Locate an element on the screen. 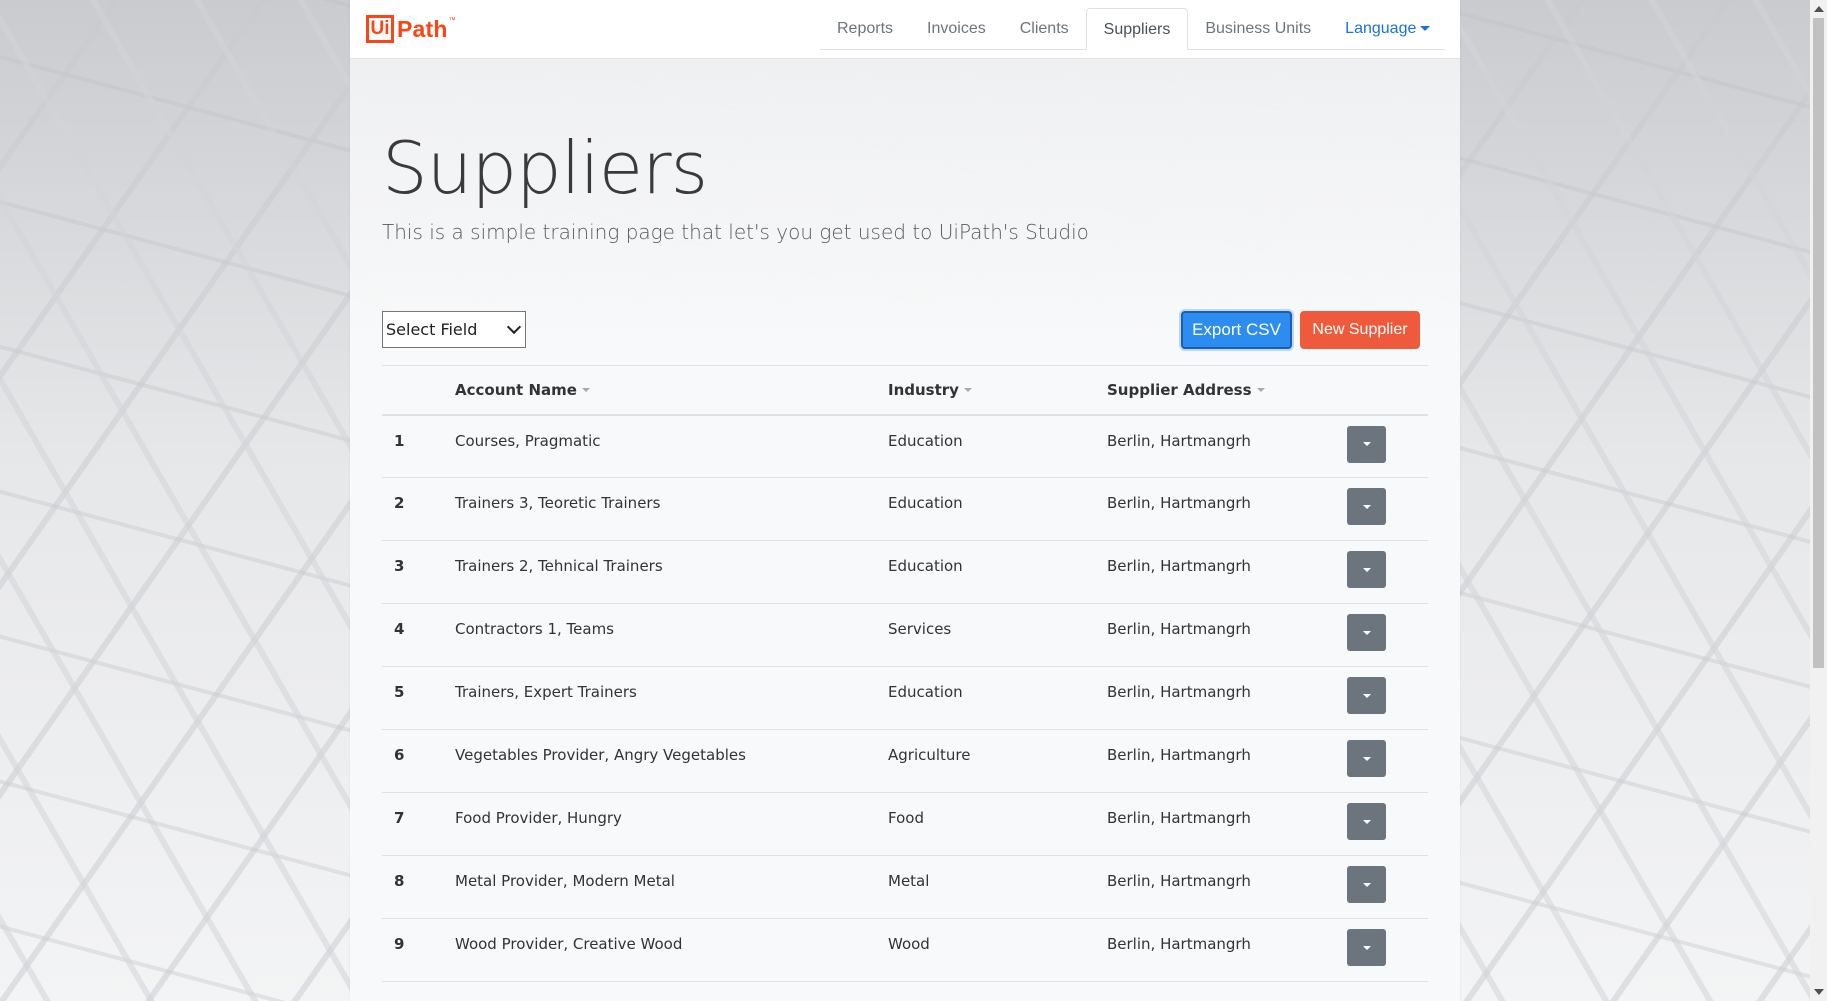 This screenshot has width=1827, height=1001. nav-tab-suppliers: Suppliers is located at coordinates (1137, 29).